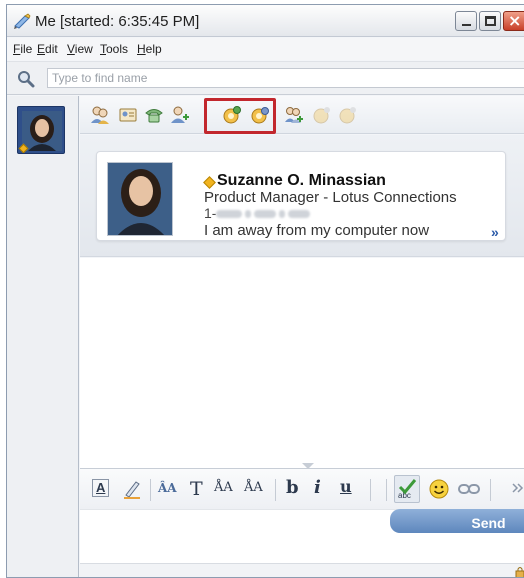  Describe the element at coordinates (301, 180) in the screenshot. I see `contact-name: Suzanne O. Minassian` at that location.